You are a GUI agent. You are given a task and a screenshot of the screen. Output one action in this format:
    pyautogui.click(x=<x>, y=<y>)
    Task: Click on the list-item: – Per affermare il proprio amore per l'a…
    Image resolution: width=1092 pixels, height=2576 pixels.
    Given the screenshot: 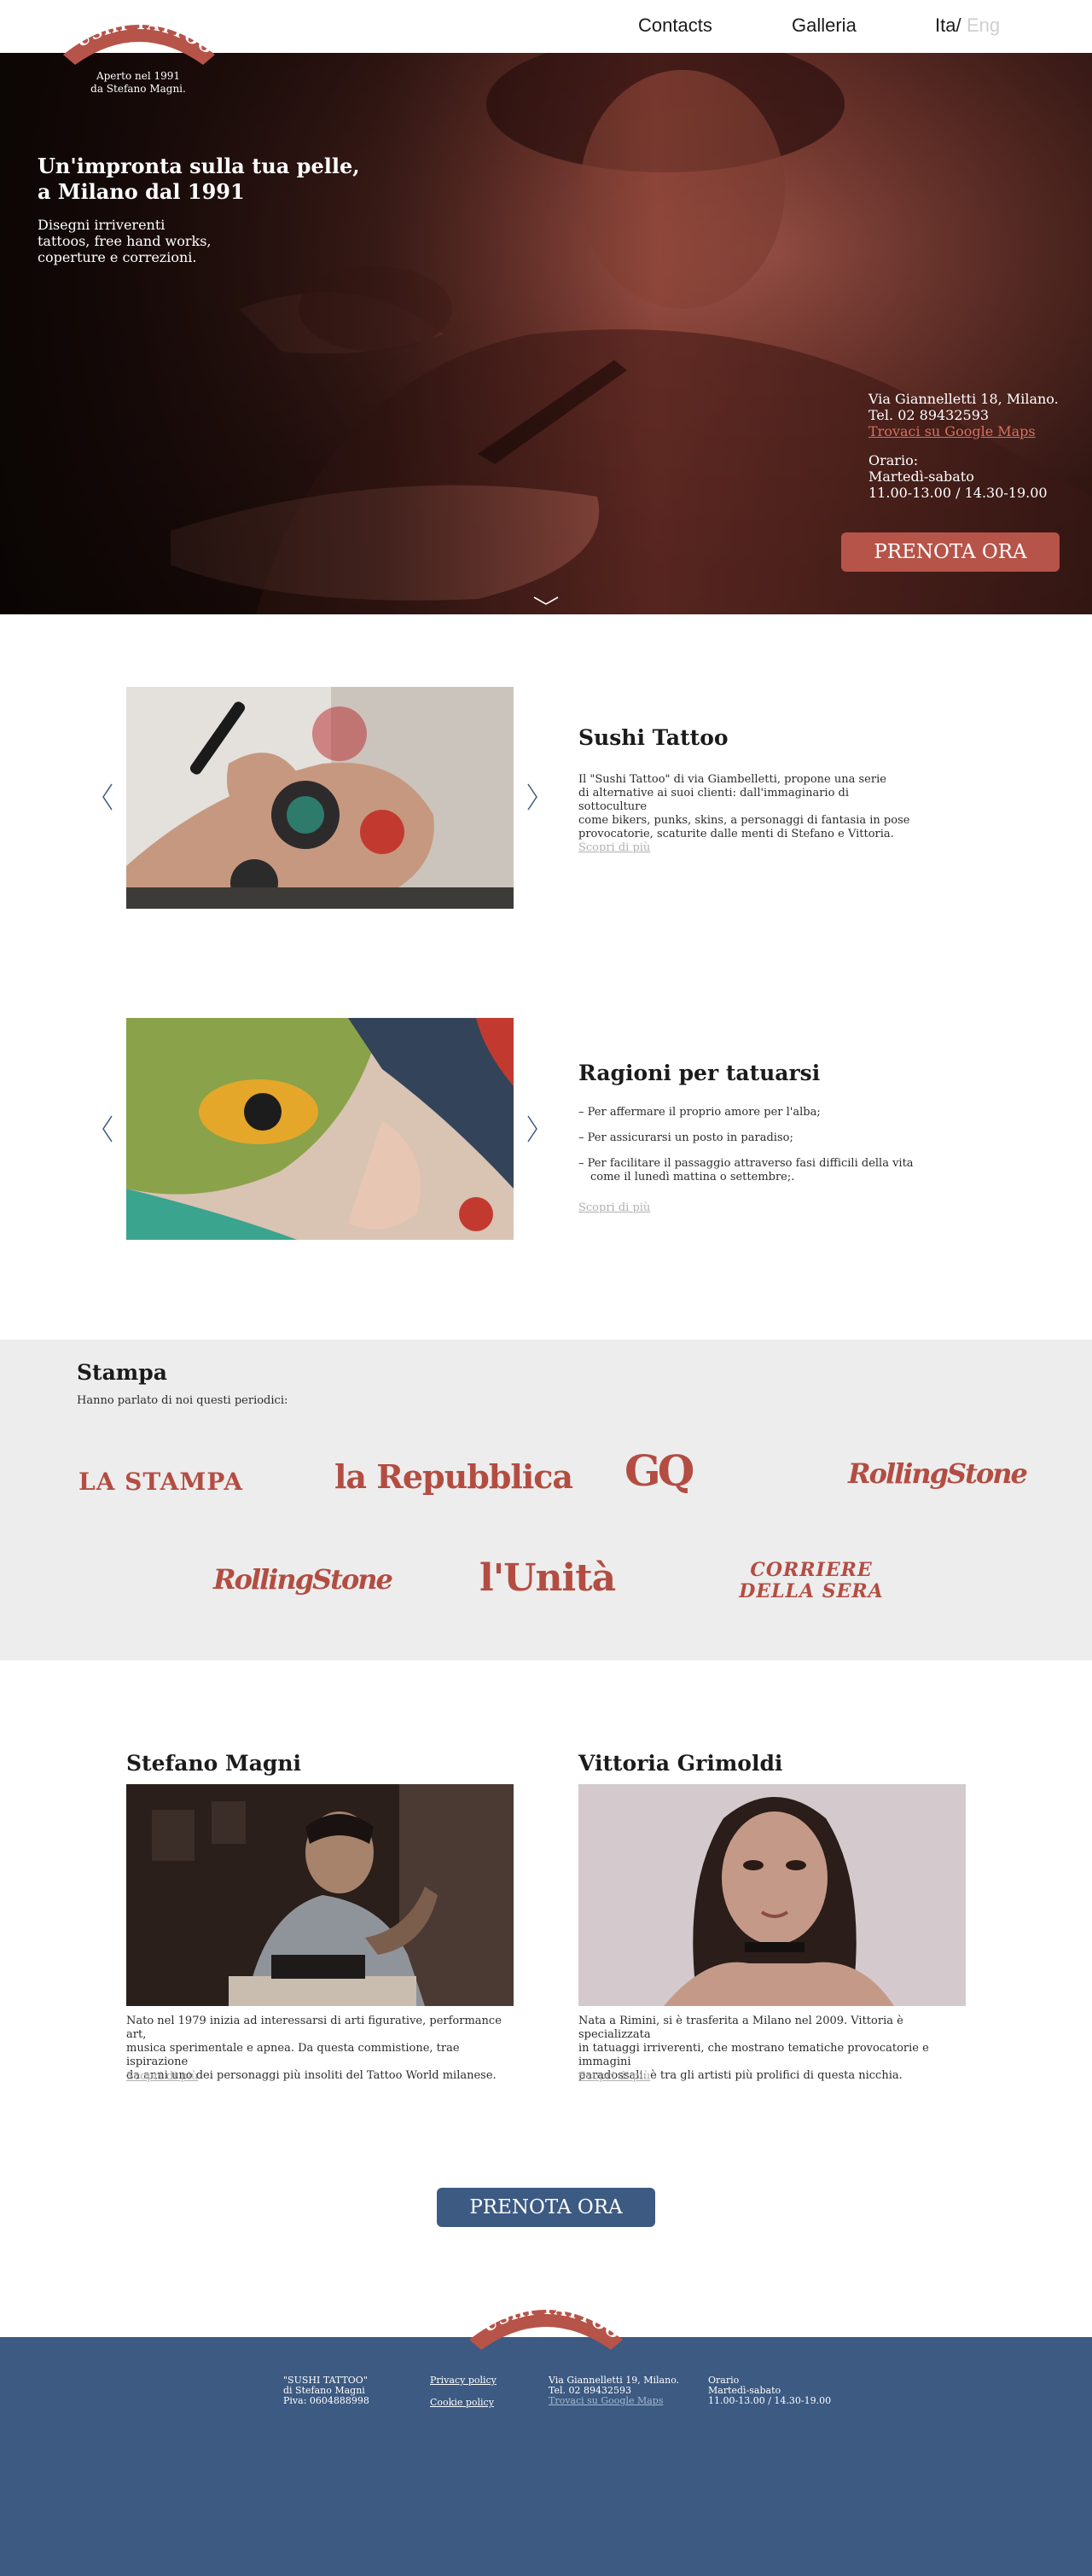 What is the action you would take?
    pyautogui.click(x=699, y=1112)
    